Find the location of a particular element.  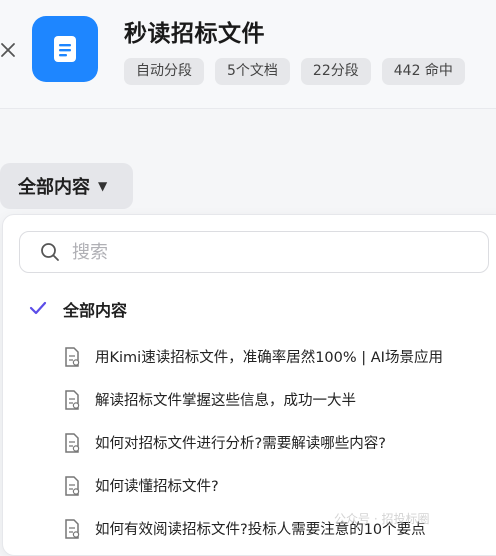

check-icon is located at coordinates (40, 309).